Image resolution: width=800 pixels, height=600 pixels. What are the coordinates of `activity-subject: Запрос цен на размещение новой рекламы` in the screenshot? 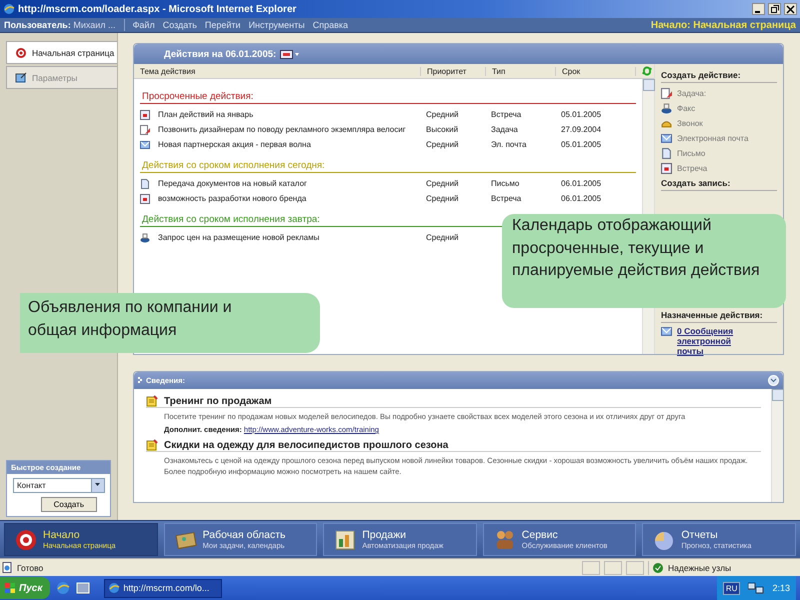 It's located at (286, 237).